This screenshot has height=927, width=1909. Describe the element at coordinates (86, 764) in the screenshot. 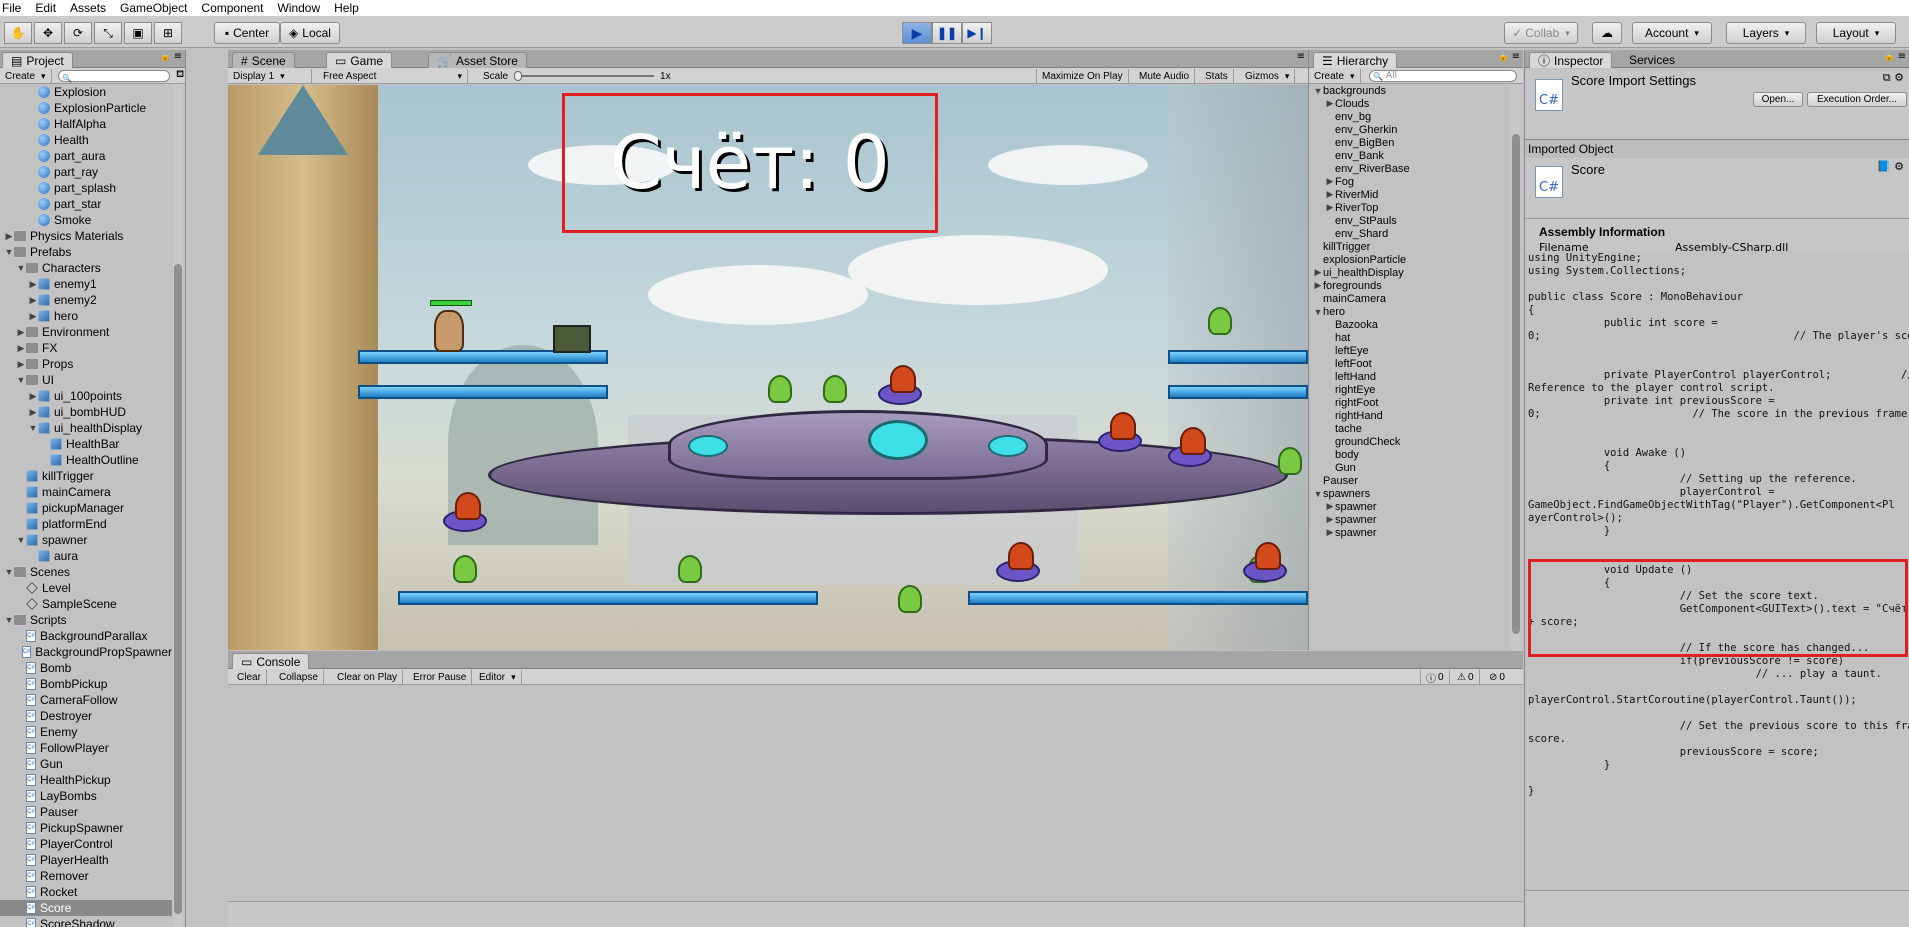

I see `project-item: C# Gun` at that location.